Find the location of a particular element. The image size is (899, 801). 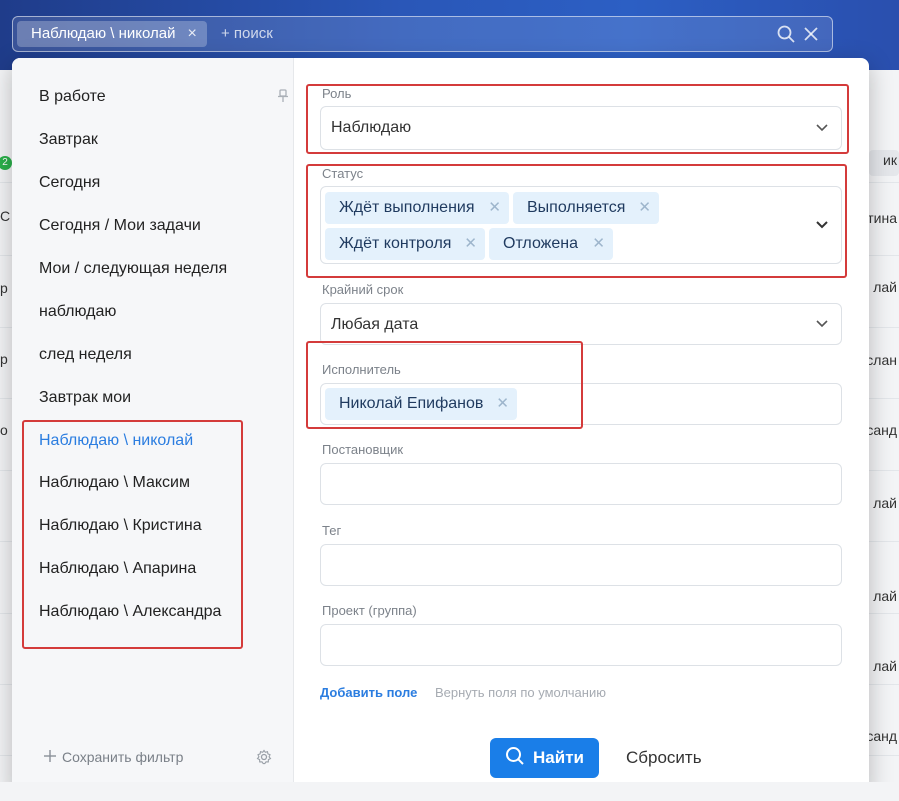

status-tag: Отложена ✕ is located at coordinates (551, 244).